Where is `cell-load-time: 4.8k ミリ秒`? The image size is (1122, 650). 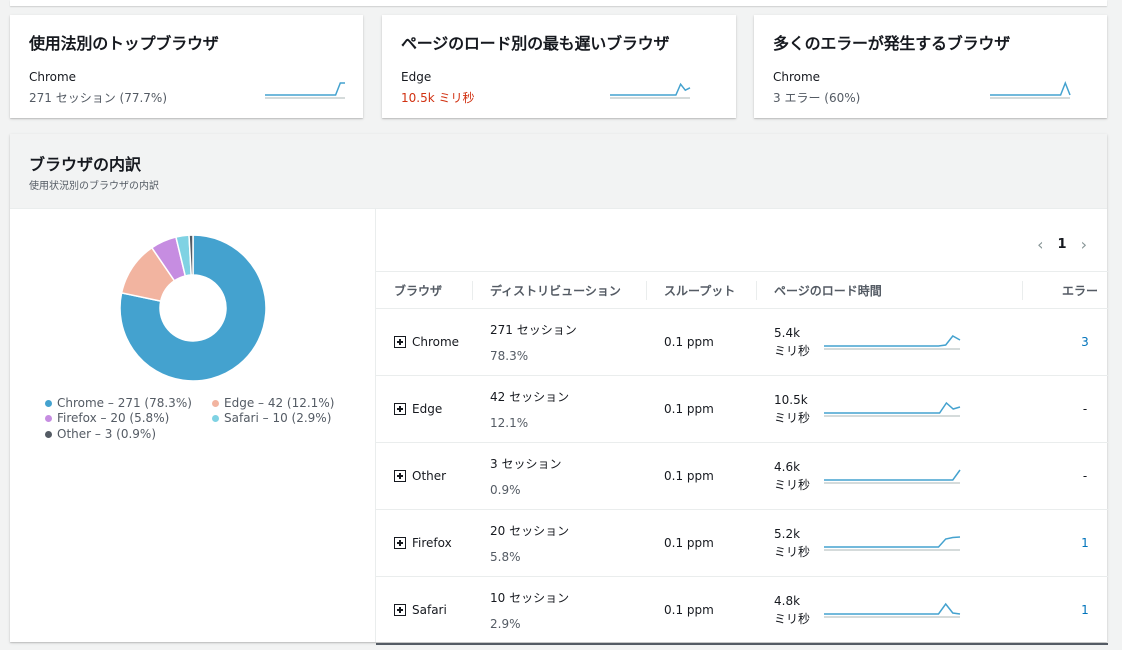
cell-load-time: 4.8k ミリ秒 is located at coordinates (889, 610).